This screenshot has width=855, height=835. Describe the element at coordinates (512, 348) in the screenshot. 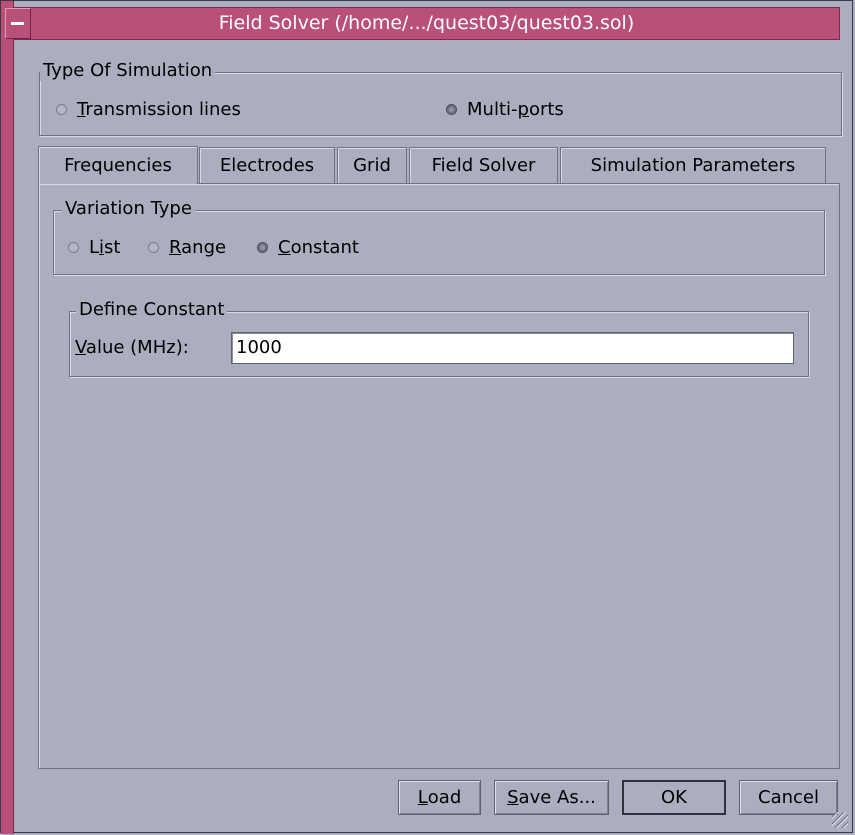

I see `value-mhz-input: 1000` at that location.